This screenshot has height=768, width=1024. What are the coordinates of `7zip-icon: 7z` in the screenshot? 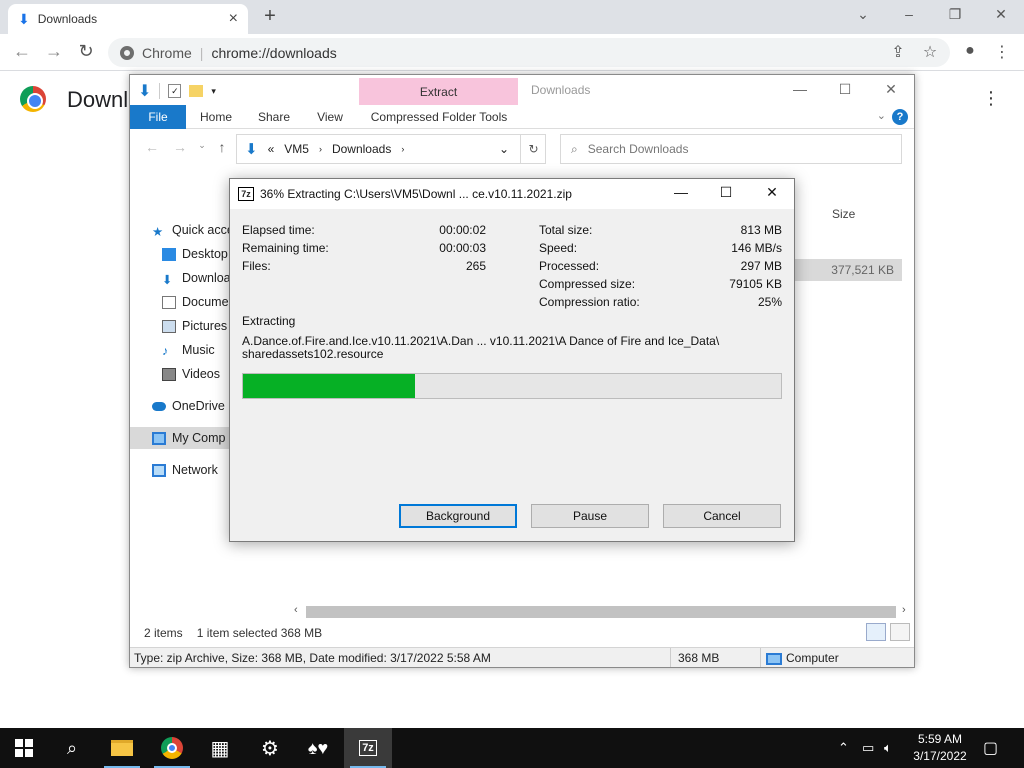 It's located at (368, 748).